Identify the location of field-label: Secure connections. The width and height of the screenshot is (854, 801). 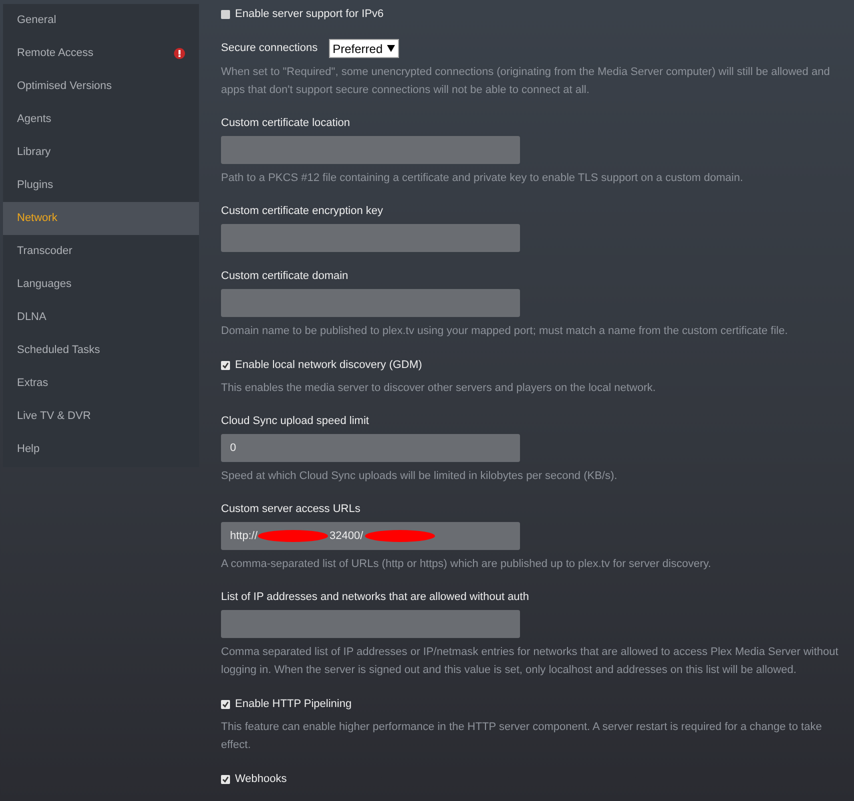
(269, 48).